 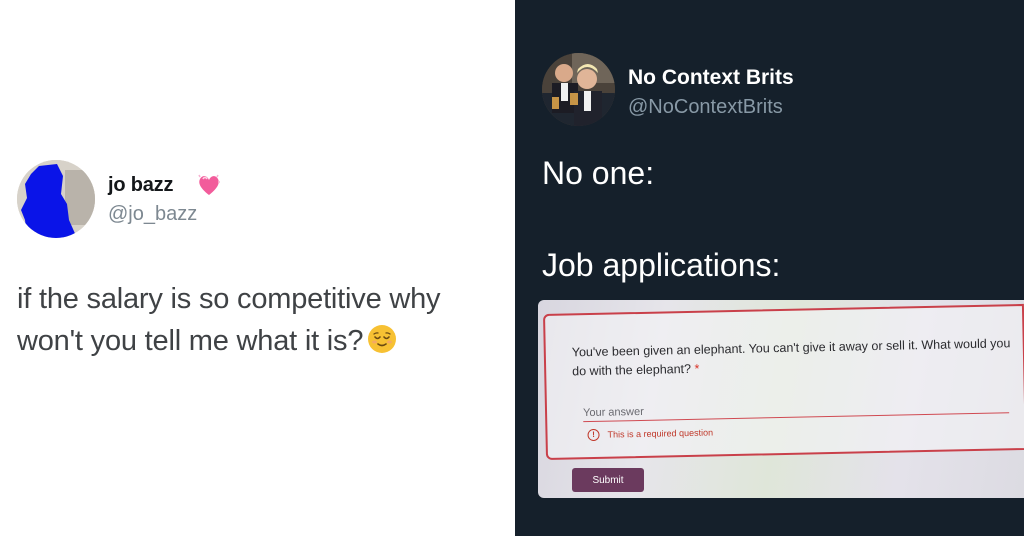 What do you see at coordinates (660, 433) in the screenshot?
I see `error-text: This is a required question` at bounding box center [660, 433].